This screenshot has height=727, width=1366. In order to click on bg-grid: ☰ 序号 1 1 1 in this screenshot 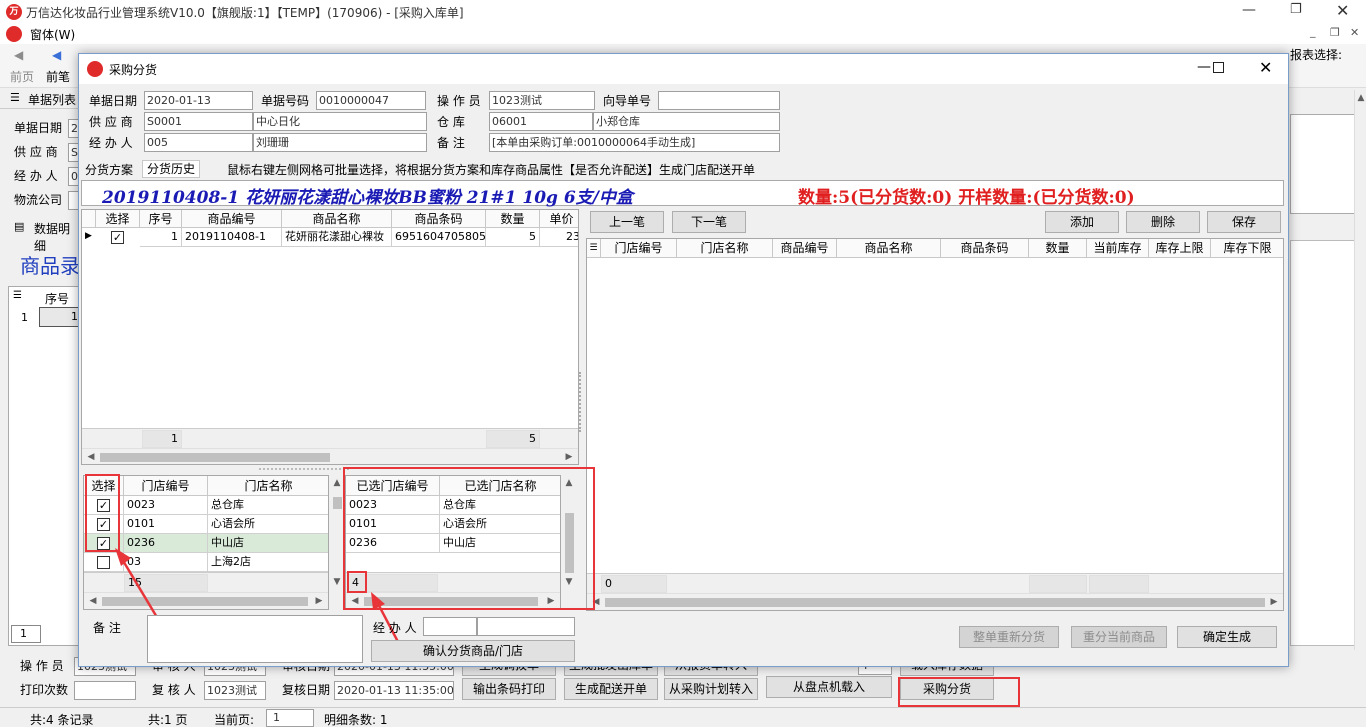, I will do `click(45, 466)`.